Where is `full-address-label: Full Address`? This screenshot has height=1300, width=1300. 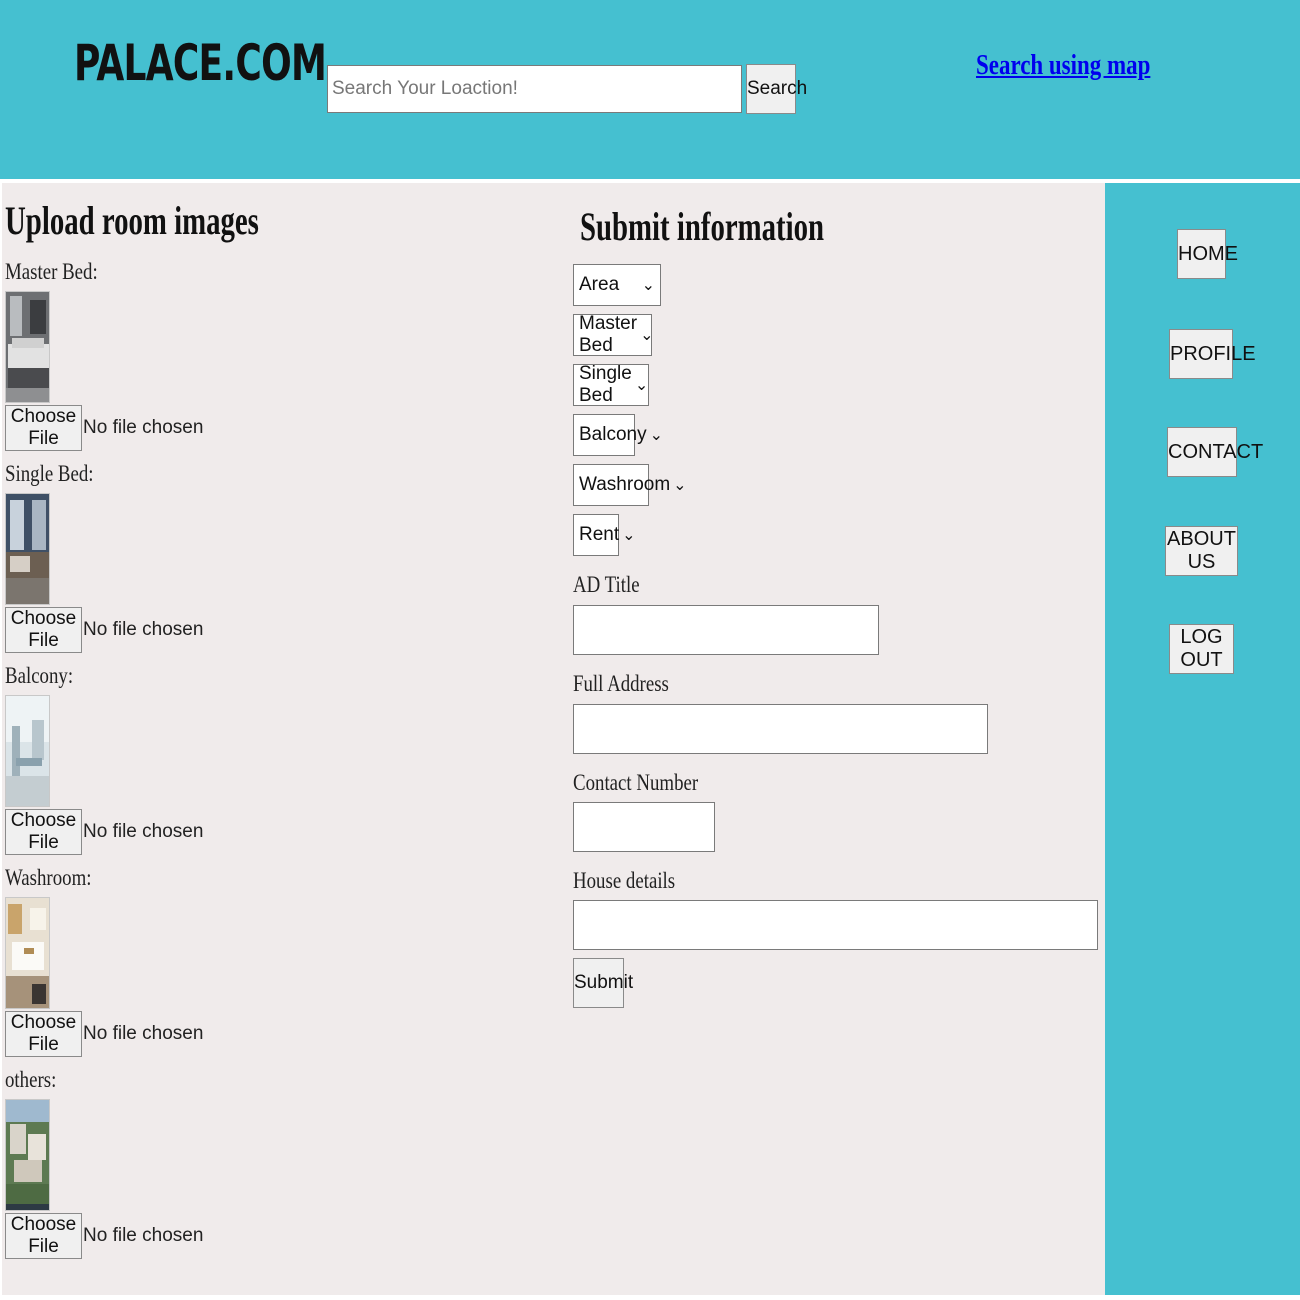 full-address-label: Full Address is located at coordinates (621, 683).